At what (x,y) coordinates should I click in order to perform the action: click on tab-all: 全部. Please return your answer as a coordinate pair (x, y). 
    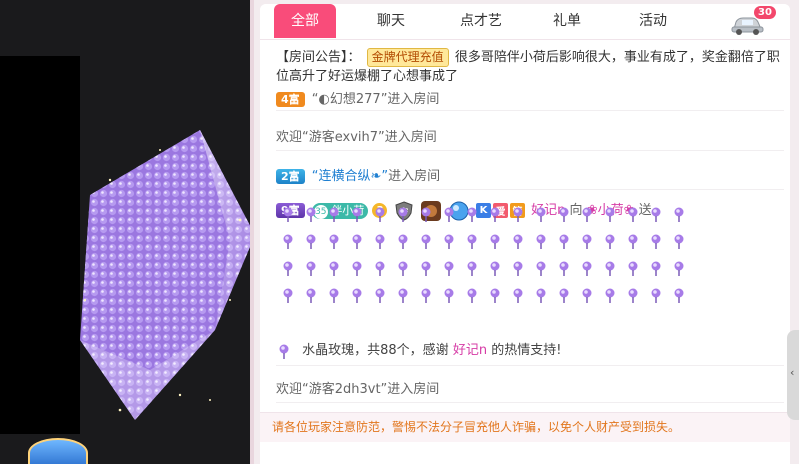
    Looking at the image, I should click on (305, 21).